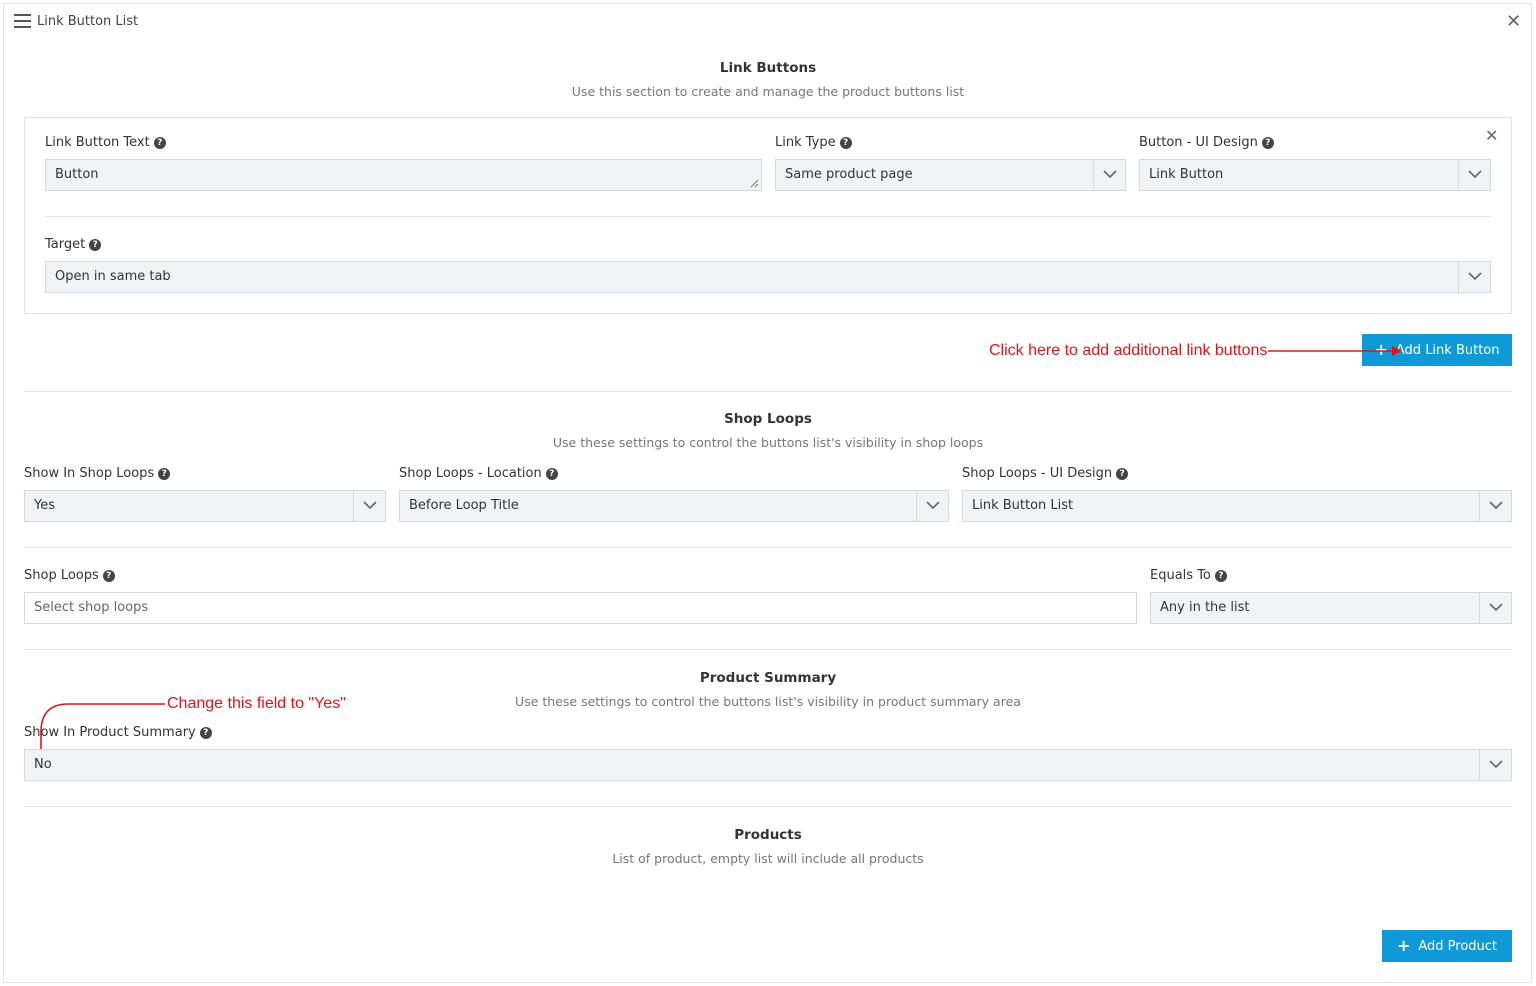 Image resolution: width=1536 pixels, height=986 pixels. Describe the element at coordinates (950, 175) in the screenshot. I see `link-type-select: Same product page` at that location.